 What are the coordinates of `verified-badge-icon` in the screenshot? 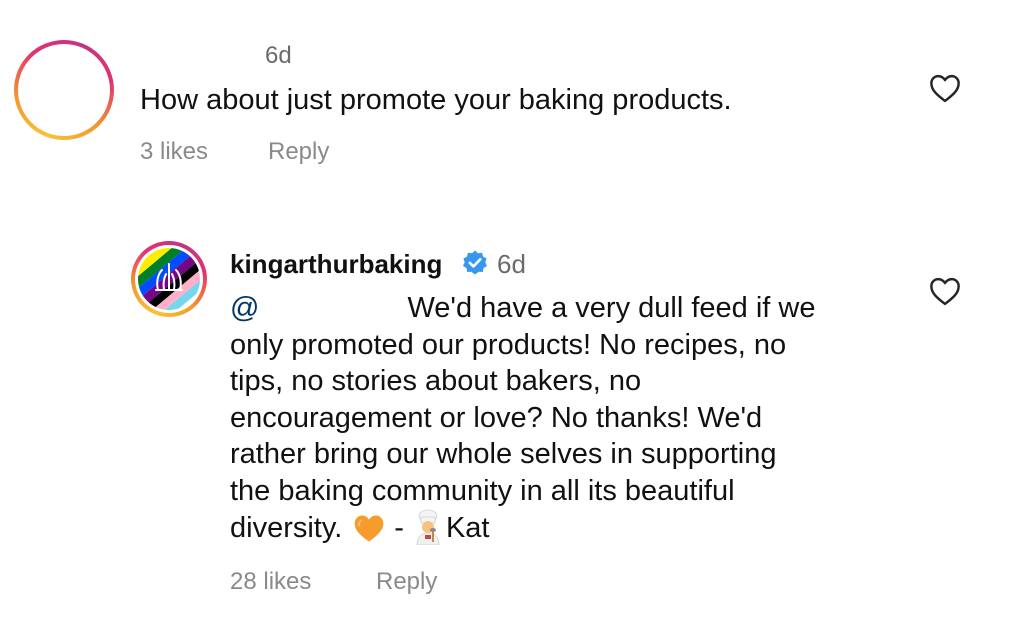 It's located at (475, 262).